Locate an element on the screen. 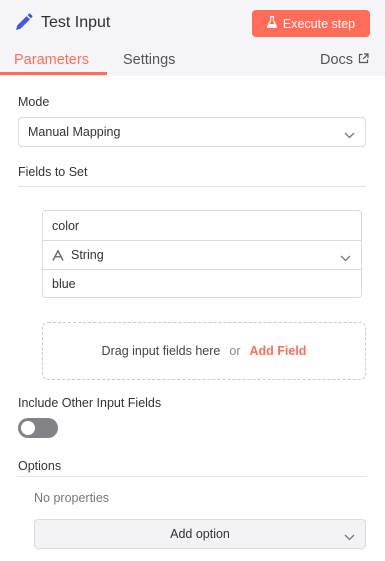 The height and width of the screenshot is (561, 385). add-field-button: Add Field is located at coordinates (278, 351).